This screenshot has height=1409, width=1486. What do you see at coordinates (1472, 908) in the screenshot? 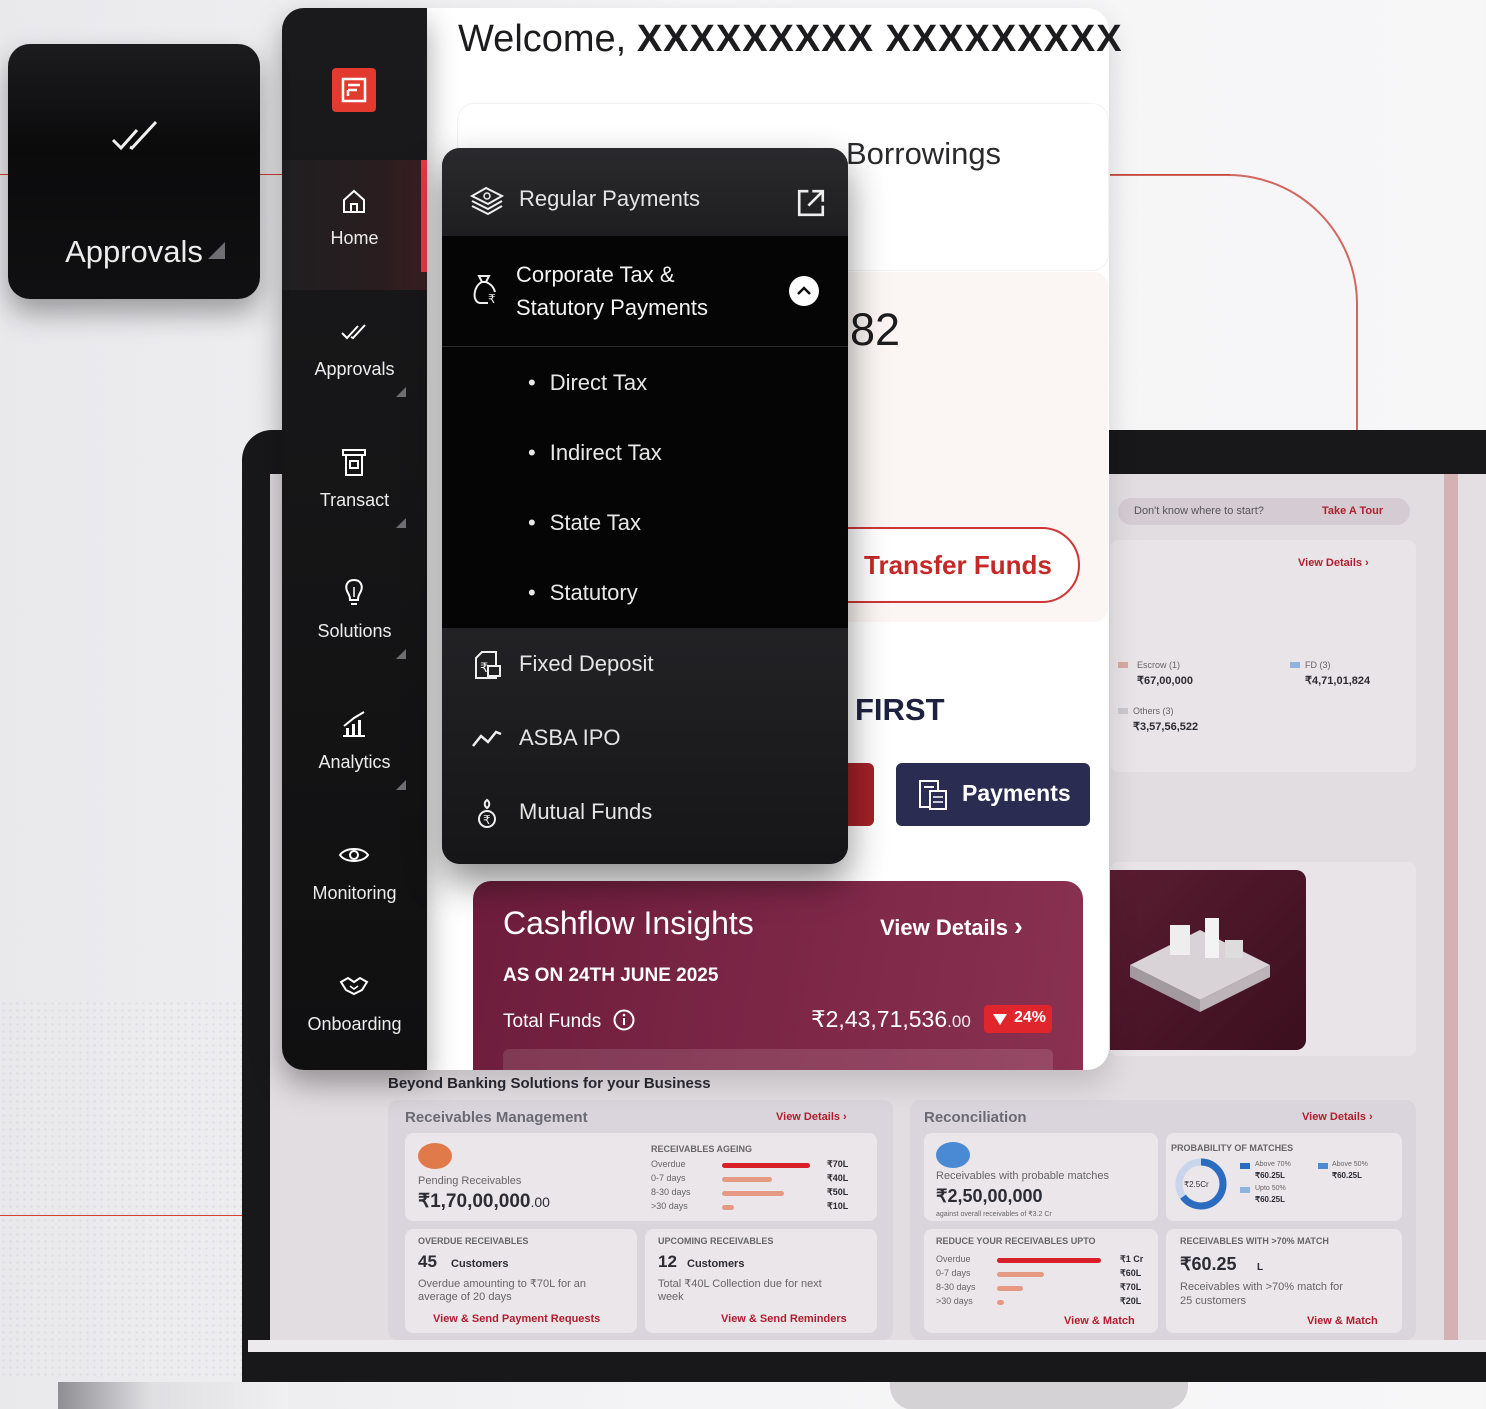
I see `screen-right-pane` at bounding box center [1472, 908].